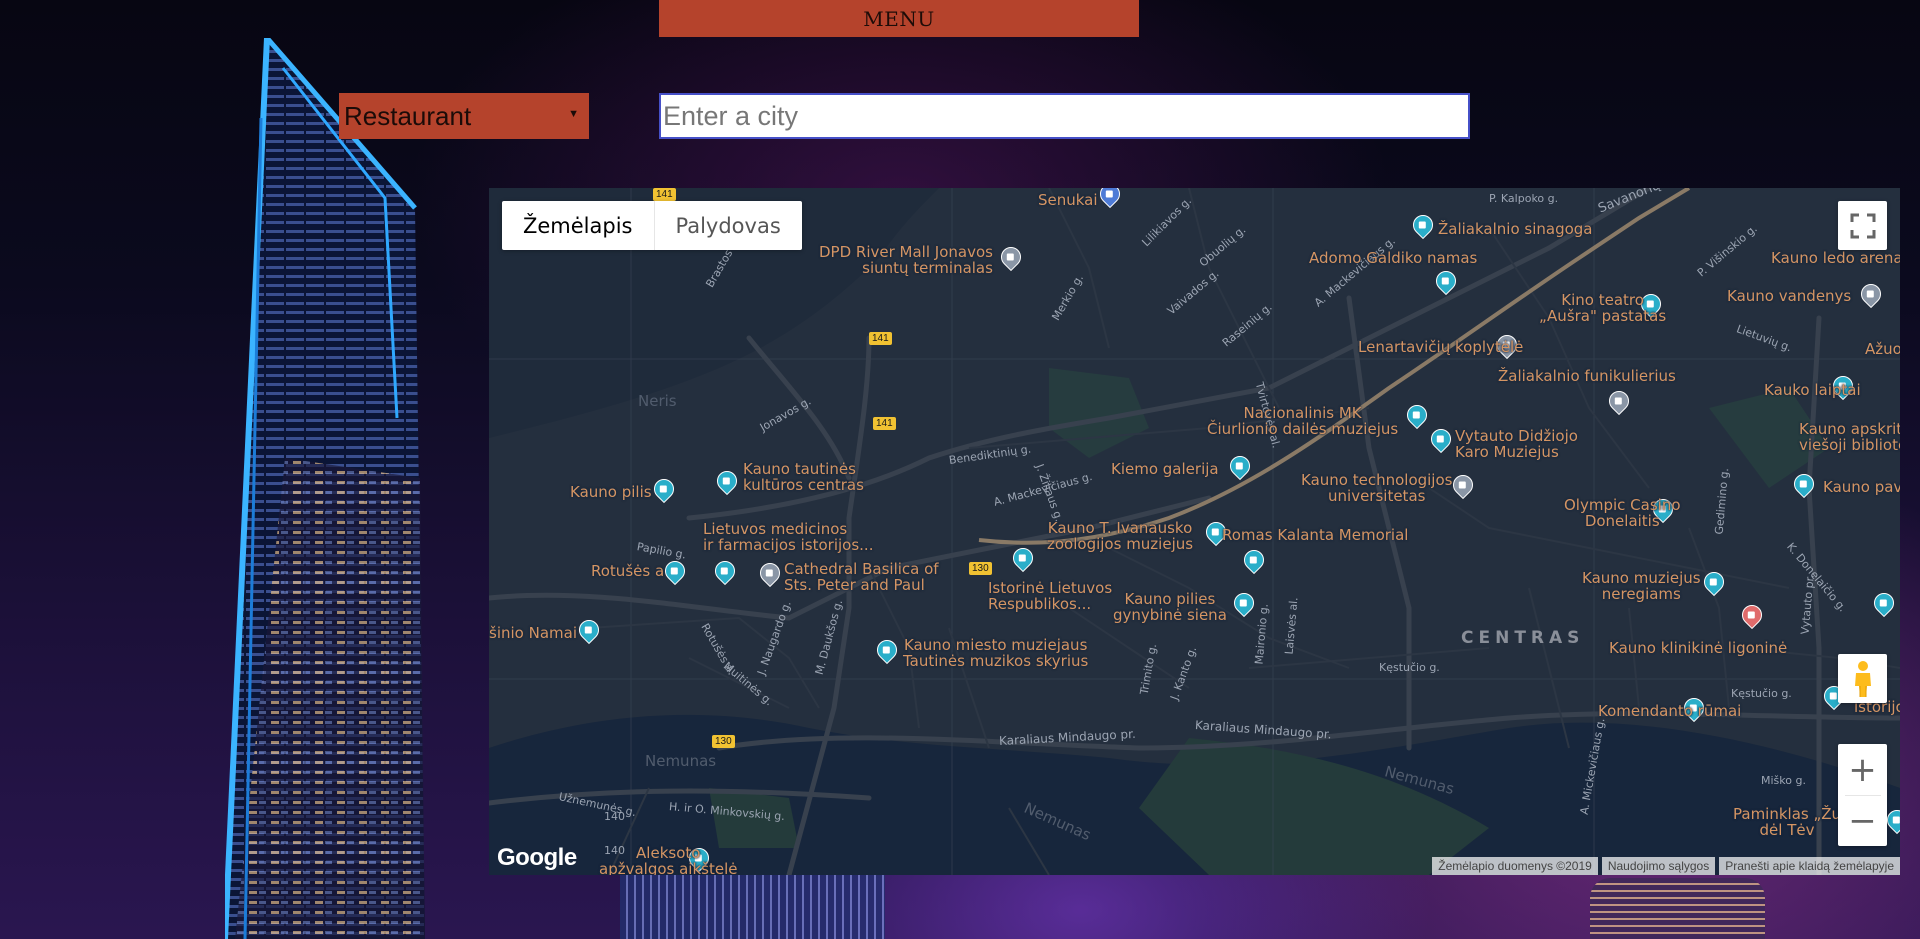 Image resolution: width=1920 pixels, height=939 pixels. Describe the element at coordinates (1120, 536) in the screenshot. I see `poi-label: Kauno T. Ivanausko zoologijos muziejus` at that location.